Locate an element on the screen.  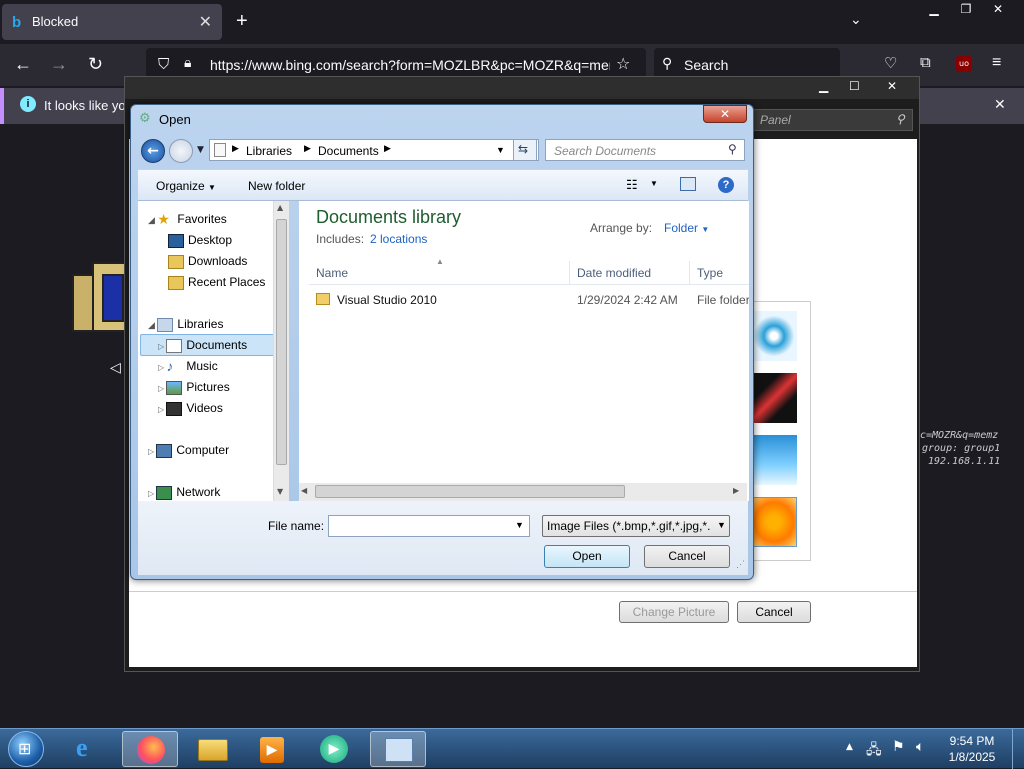
arrange-by-dropdown: Folder ▼ is located at coordinates (686, 228).